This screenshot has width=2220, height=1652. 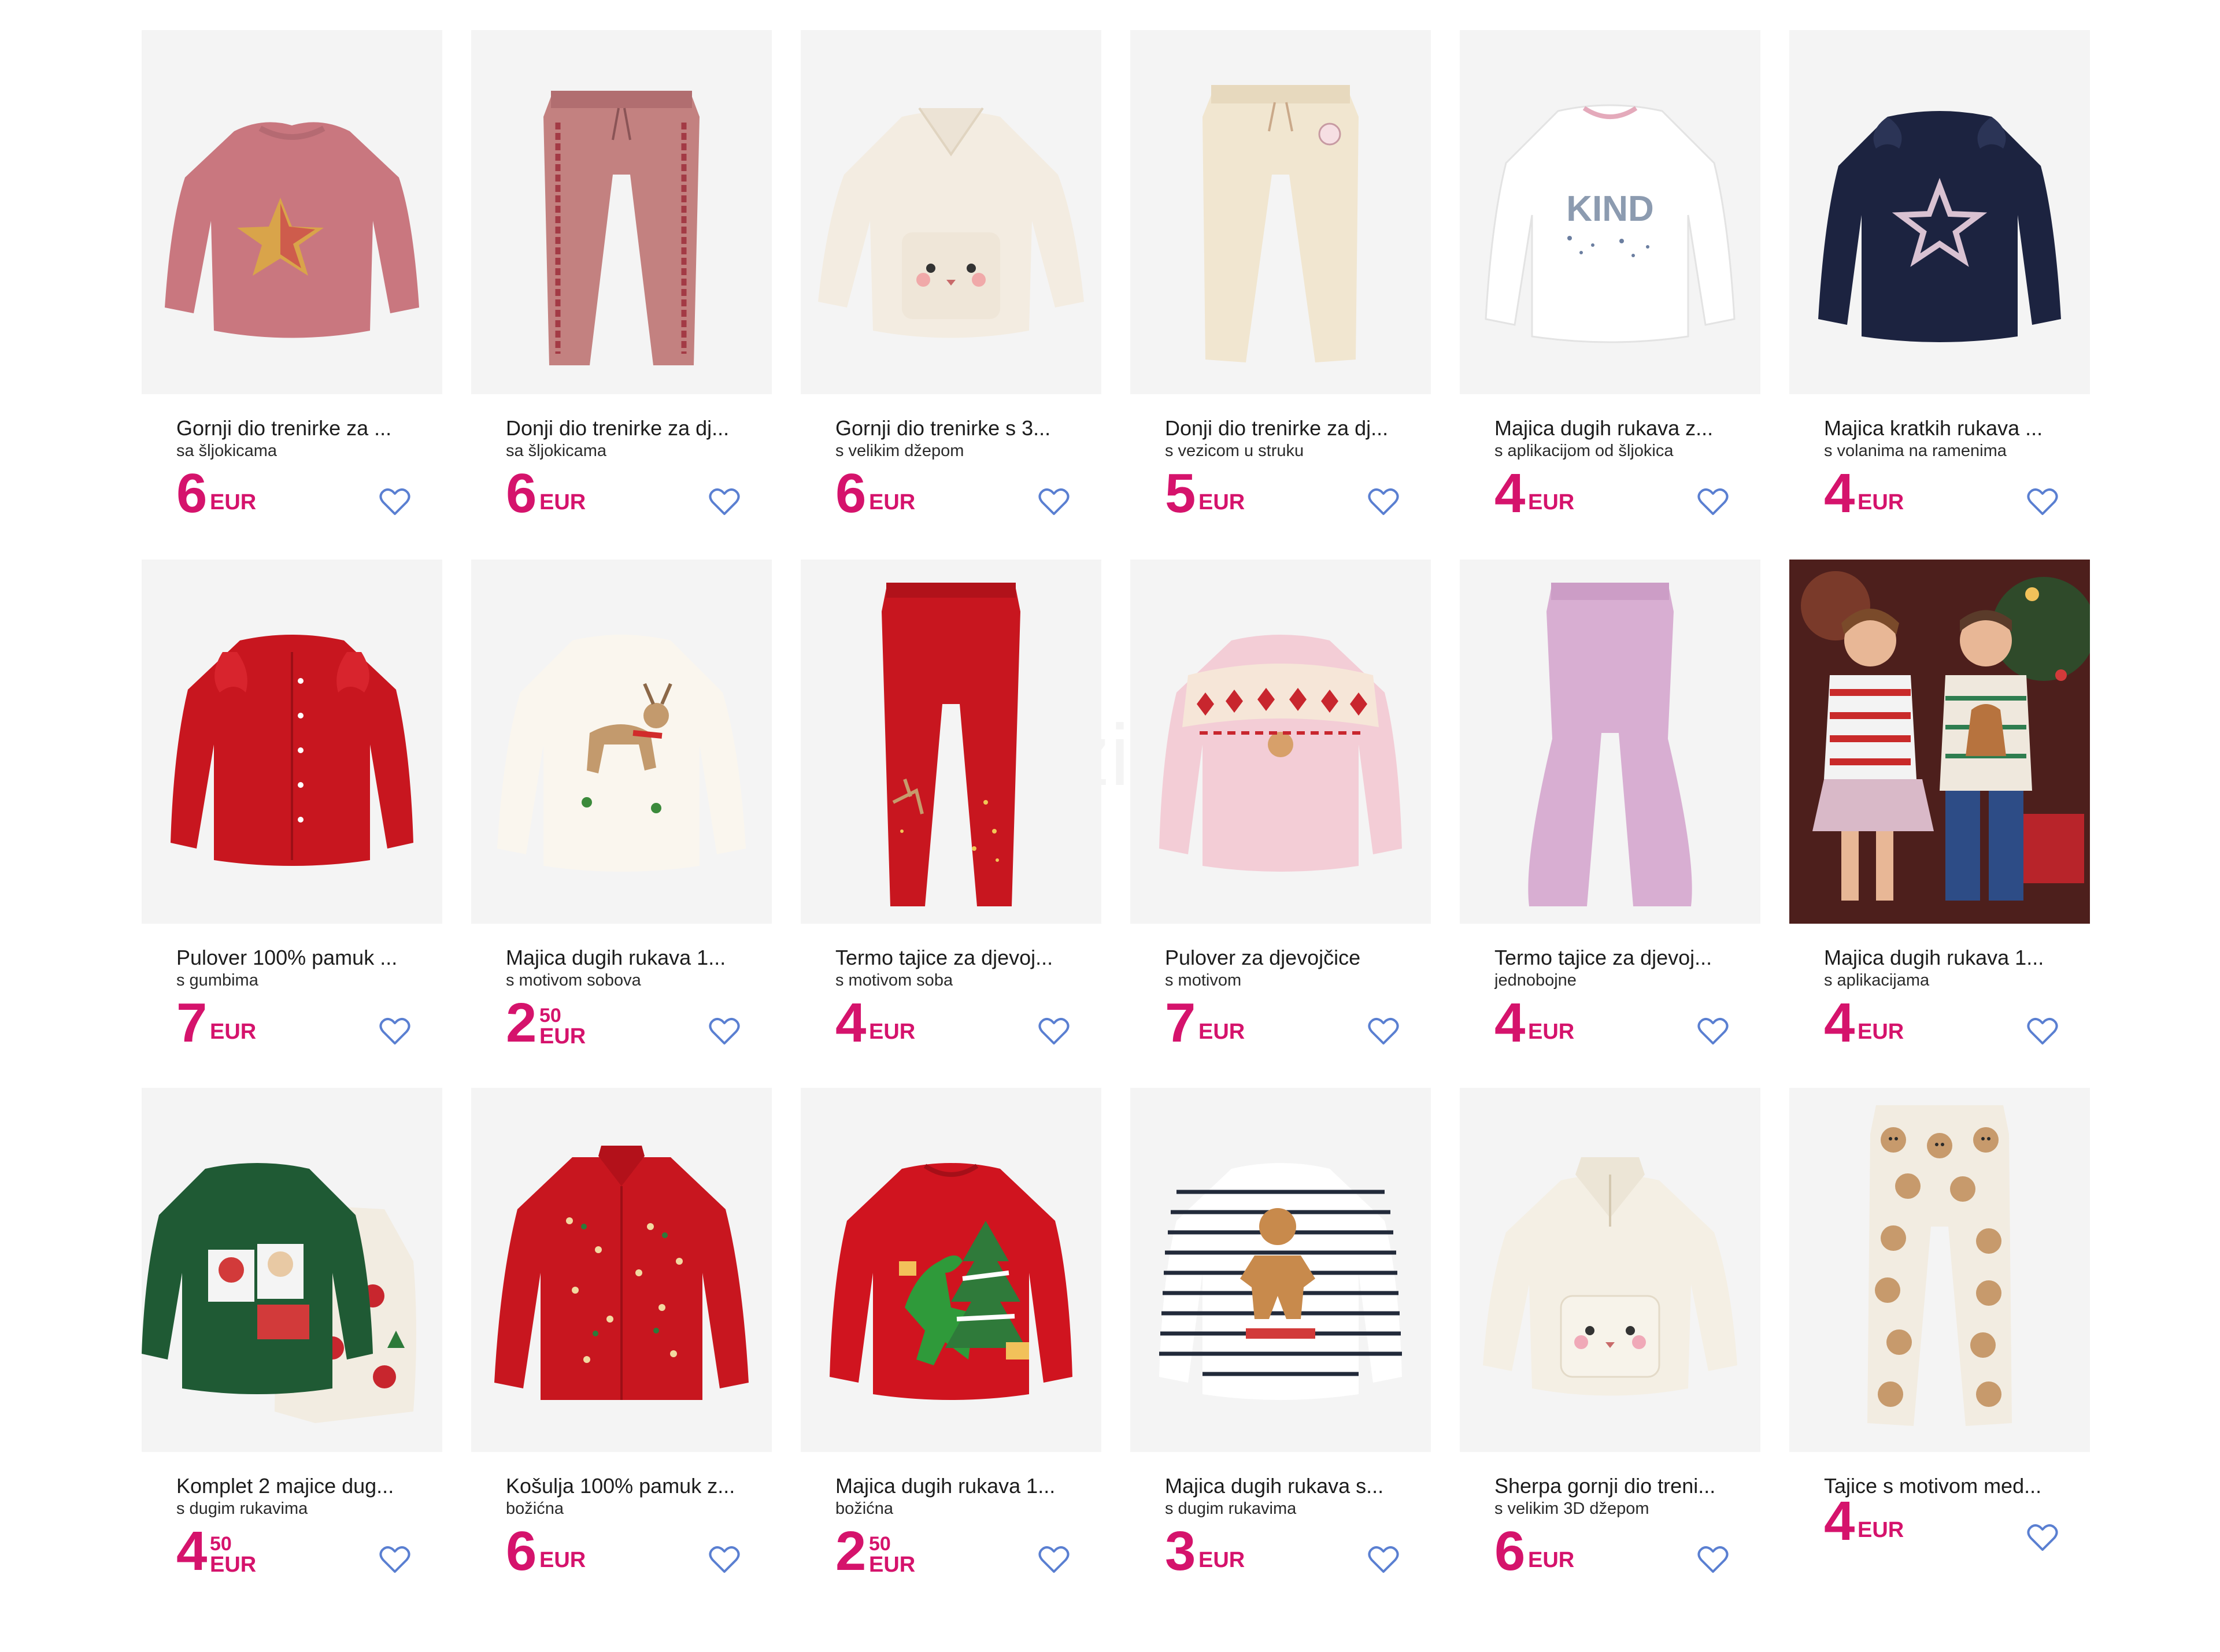 What do you see at coordinates (1281, 223) in the screenshot?
I see `cream-joggers-image` at bounding box center [1281, 223].